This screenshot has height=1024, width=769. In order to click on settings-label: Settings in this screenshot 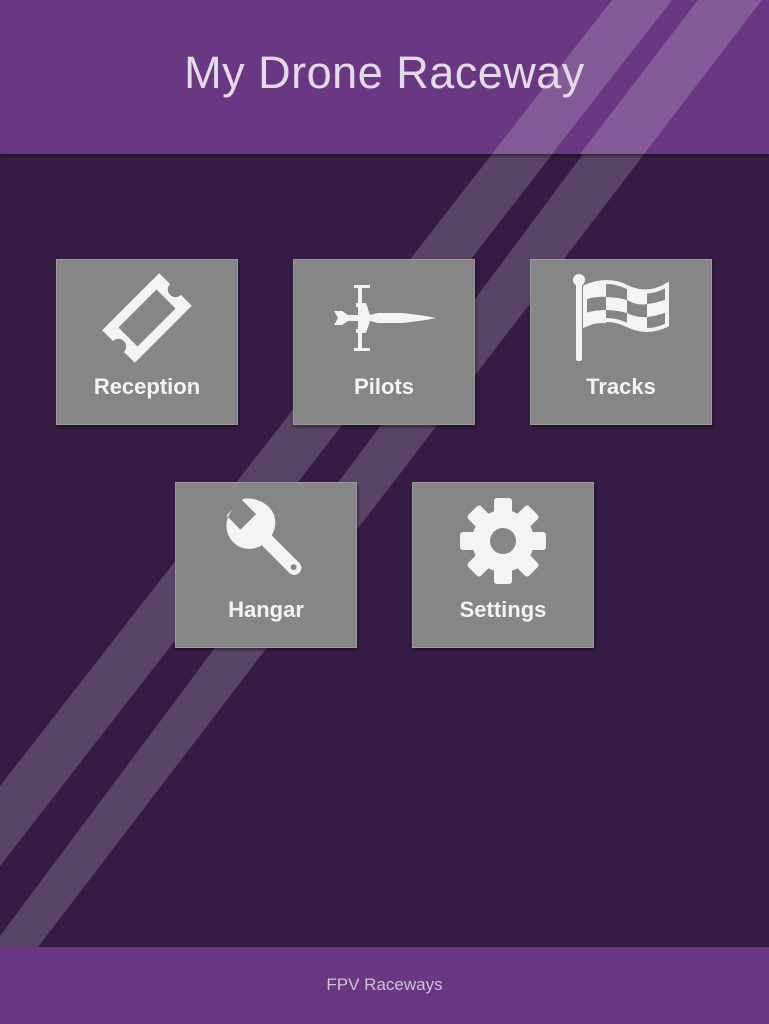, I will do `click(503, 609)`.